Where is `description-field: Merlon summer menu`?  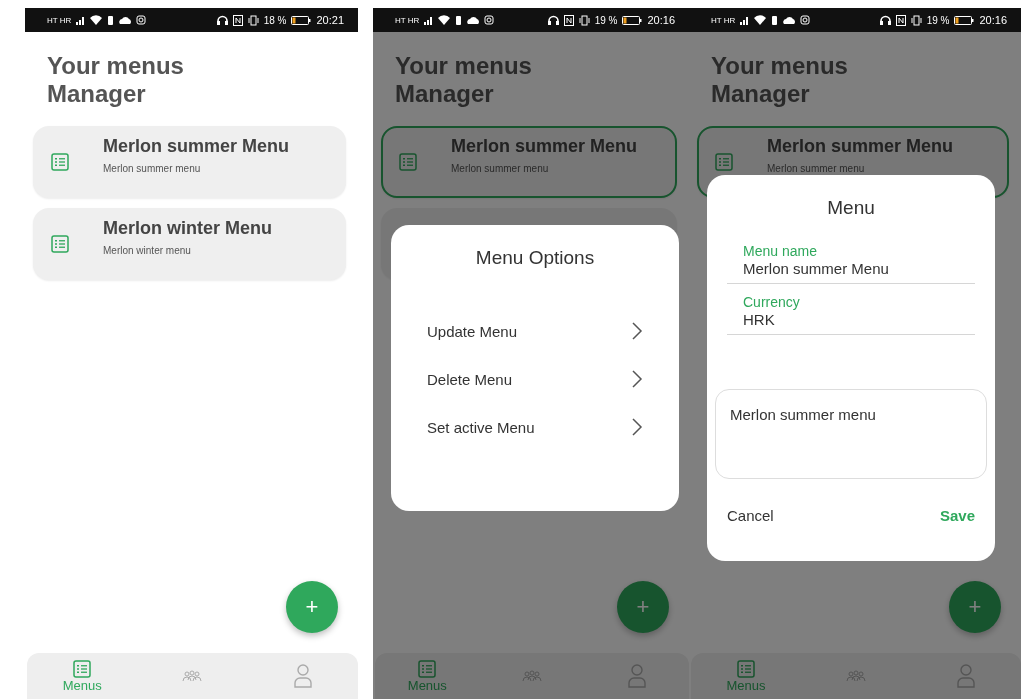
description-field: Merlon summer menu is located at coordinates (851, 434).